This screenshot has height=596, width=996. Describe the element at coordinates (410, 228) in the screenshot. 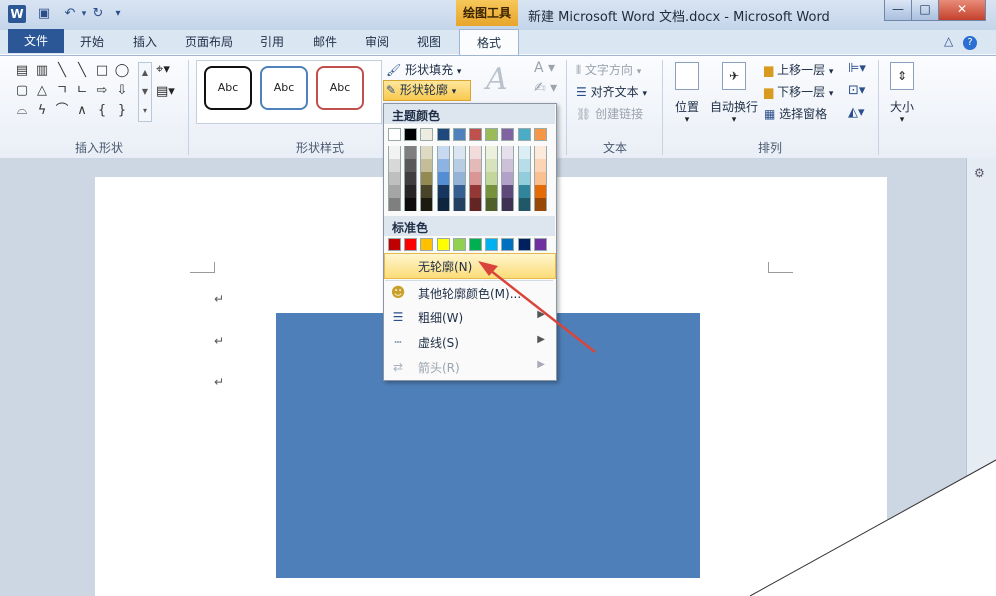

I see `standard-colors-header: 标准色` at that location.